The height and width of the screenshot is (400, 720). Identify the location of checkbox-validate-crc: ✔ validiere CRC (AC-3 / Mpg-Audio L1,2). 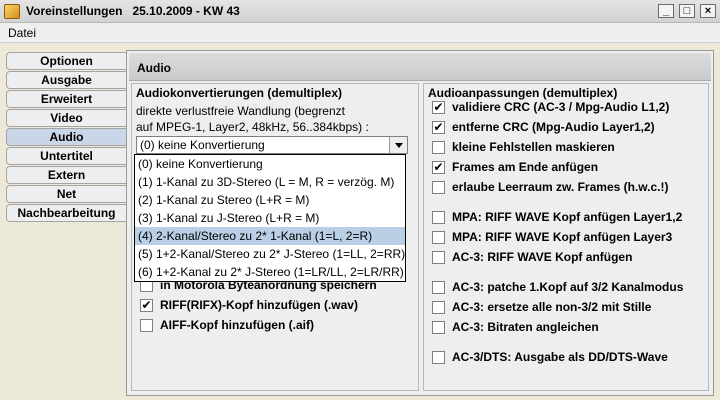
(568, 108).